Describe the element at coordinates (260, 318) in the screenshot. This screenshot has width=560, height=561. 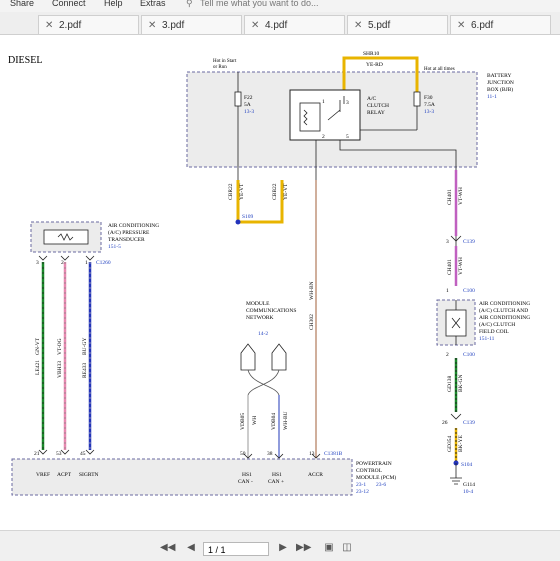
I see `network-label-3: NETWORK` at that location.